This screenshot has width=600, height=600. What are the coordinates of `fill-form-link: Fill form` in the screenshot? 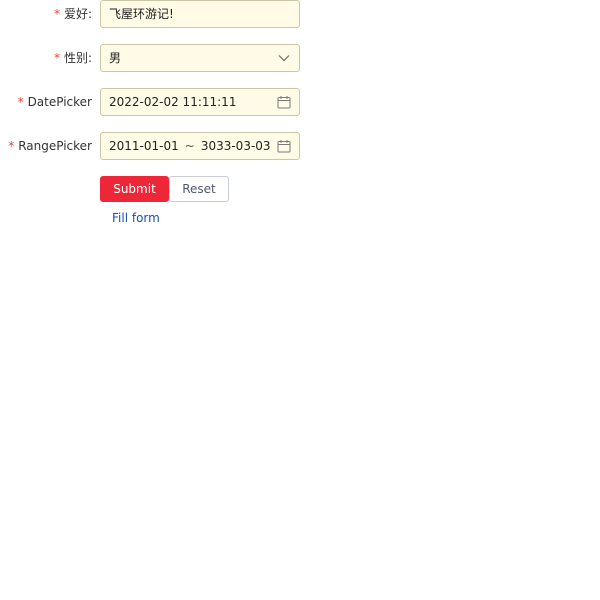 It's located at (136, 218).